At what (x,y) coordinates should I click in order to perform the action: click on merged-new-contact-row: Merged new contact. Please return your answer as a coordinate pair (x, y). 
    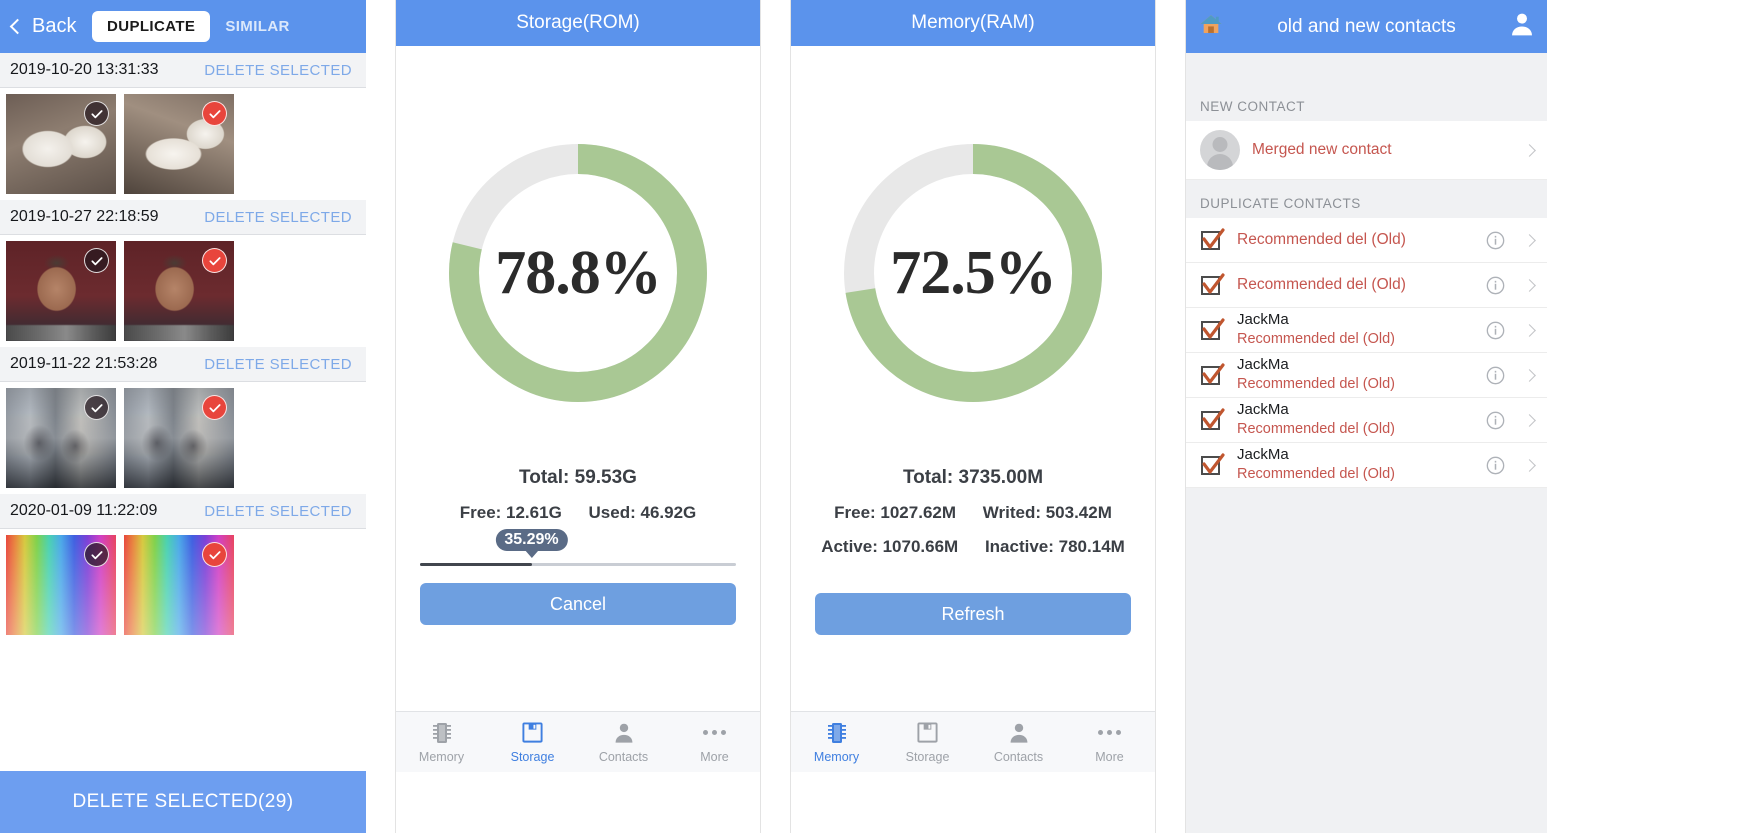
    Looking at the image, I should click on (1366, 150).